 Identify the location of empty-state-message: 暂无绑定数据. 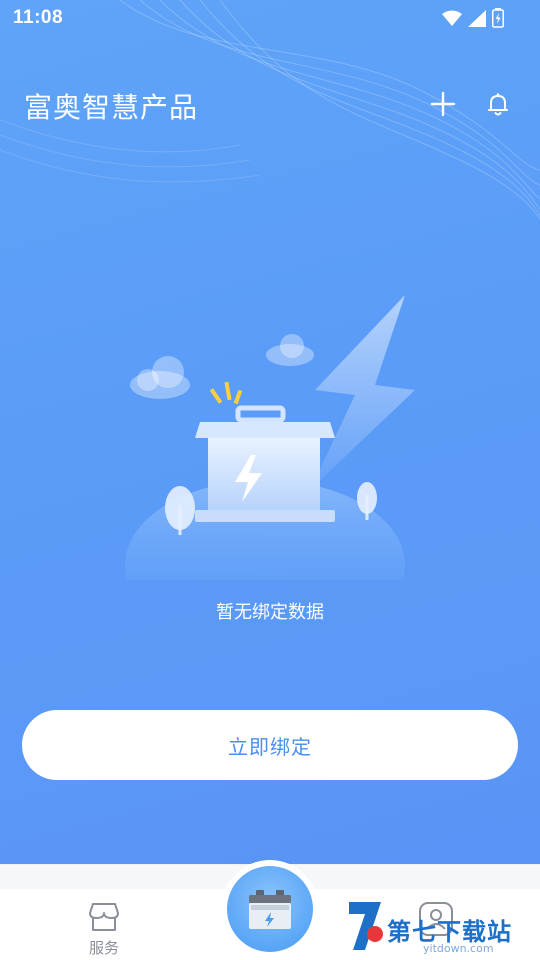
(270, 612).